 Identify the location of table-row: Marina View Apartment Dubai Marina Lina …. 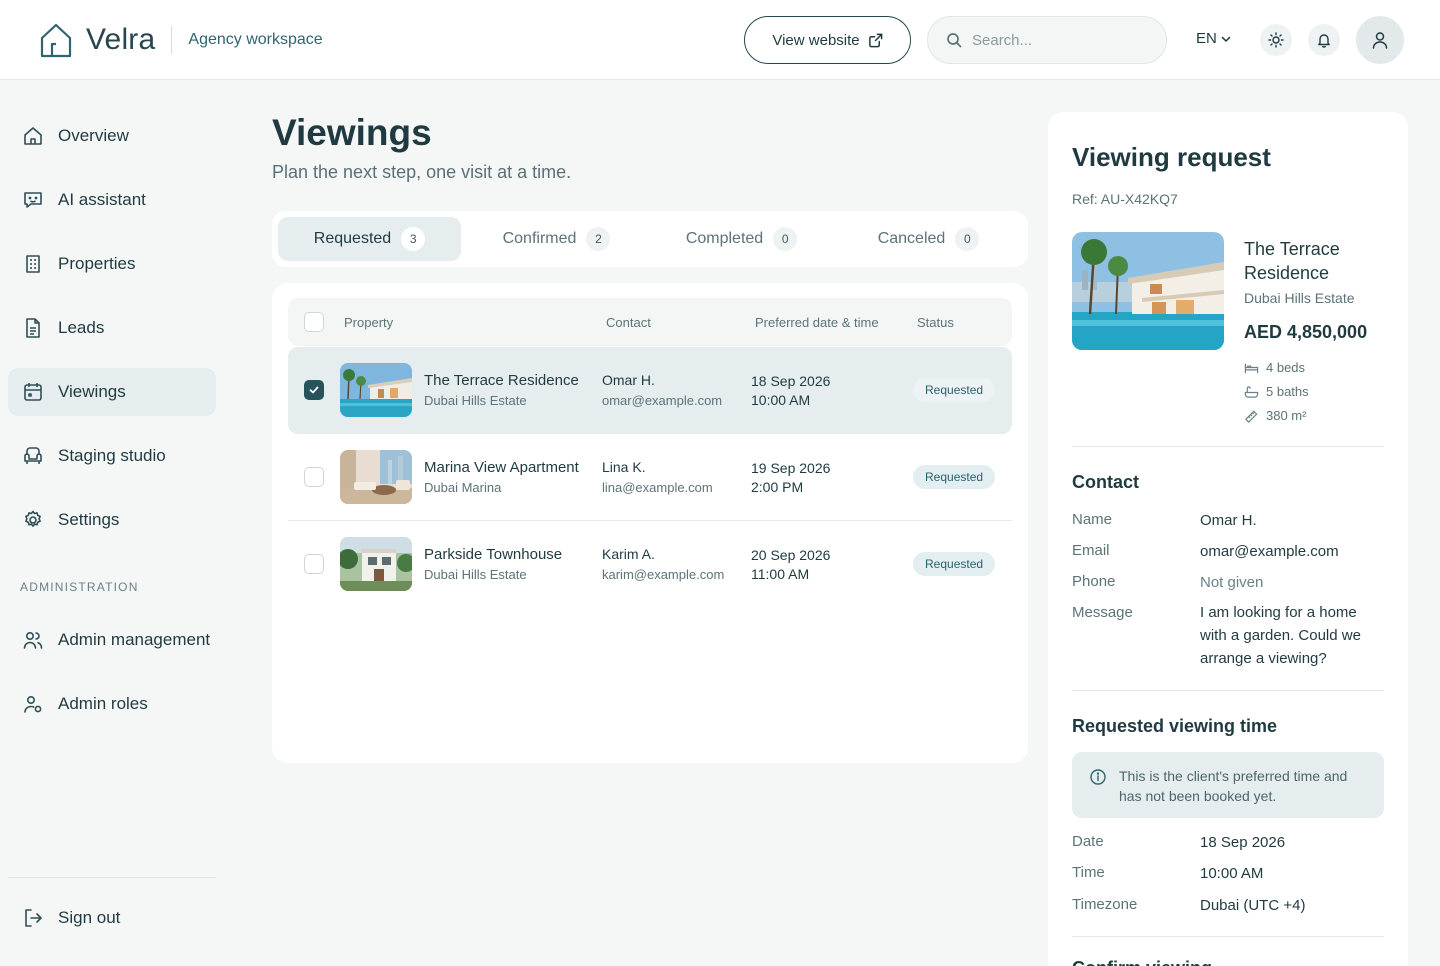
(650, 477).